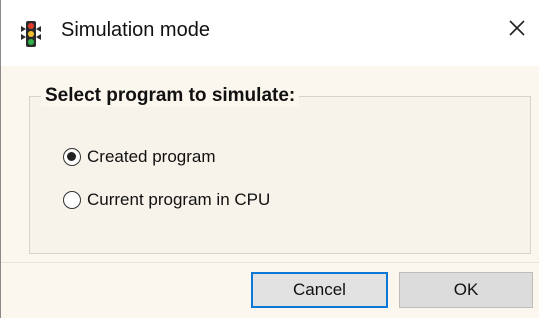 This screenshot has width=539, height=318. I want to click on ok-button: OK, so click(466, 290).